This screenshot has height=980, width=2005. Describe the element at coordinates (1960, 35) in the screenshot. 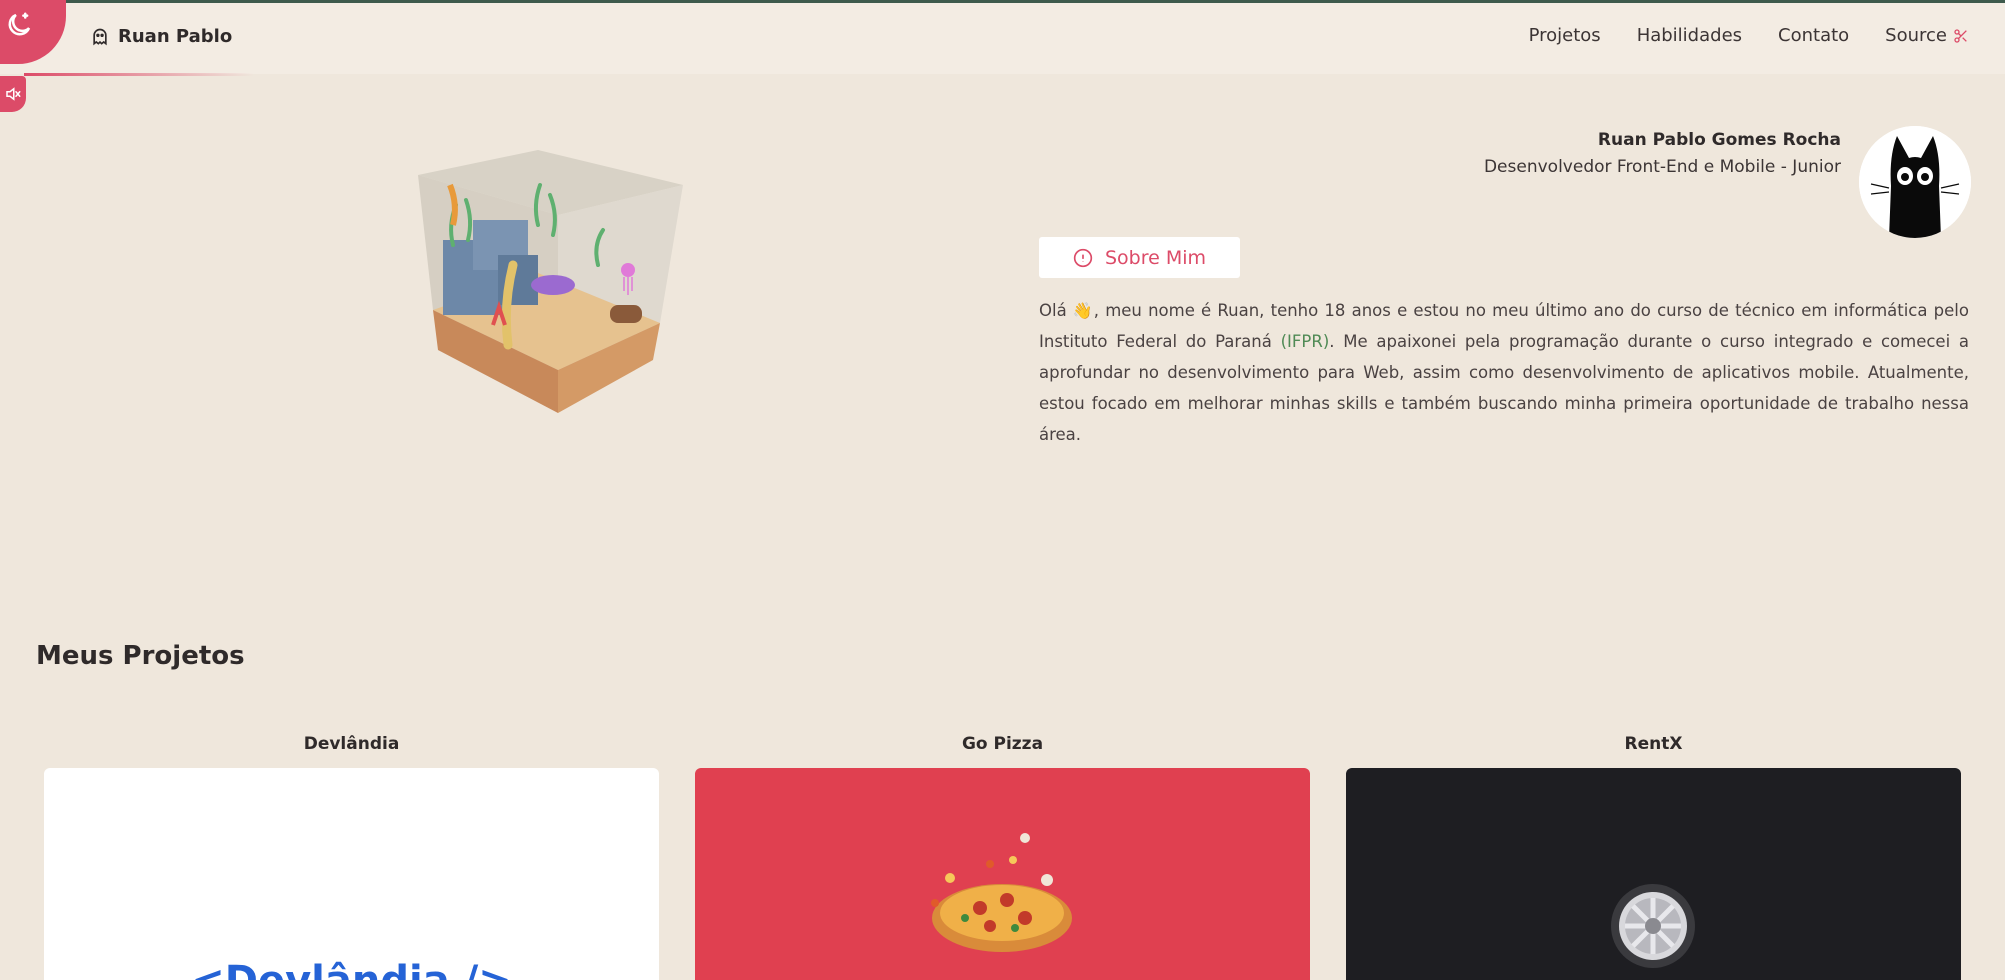

I see `scissors-icon` at that location.